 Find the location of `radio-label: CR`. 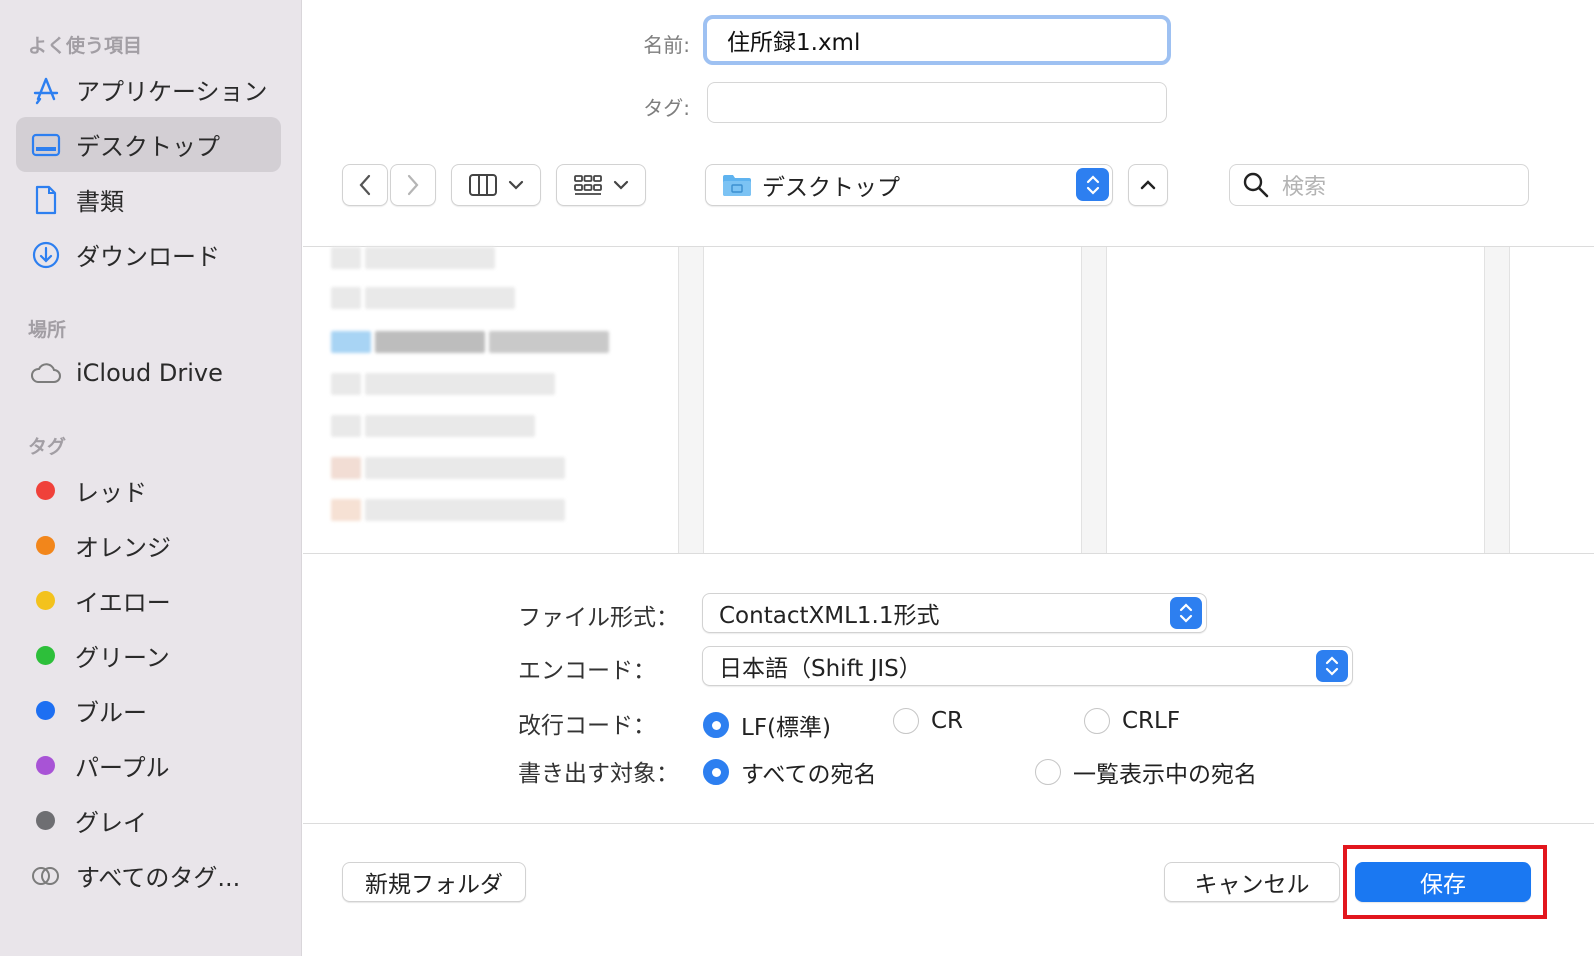

radio-label: CR is located at coordinates (947, 721).